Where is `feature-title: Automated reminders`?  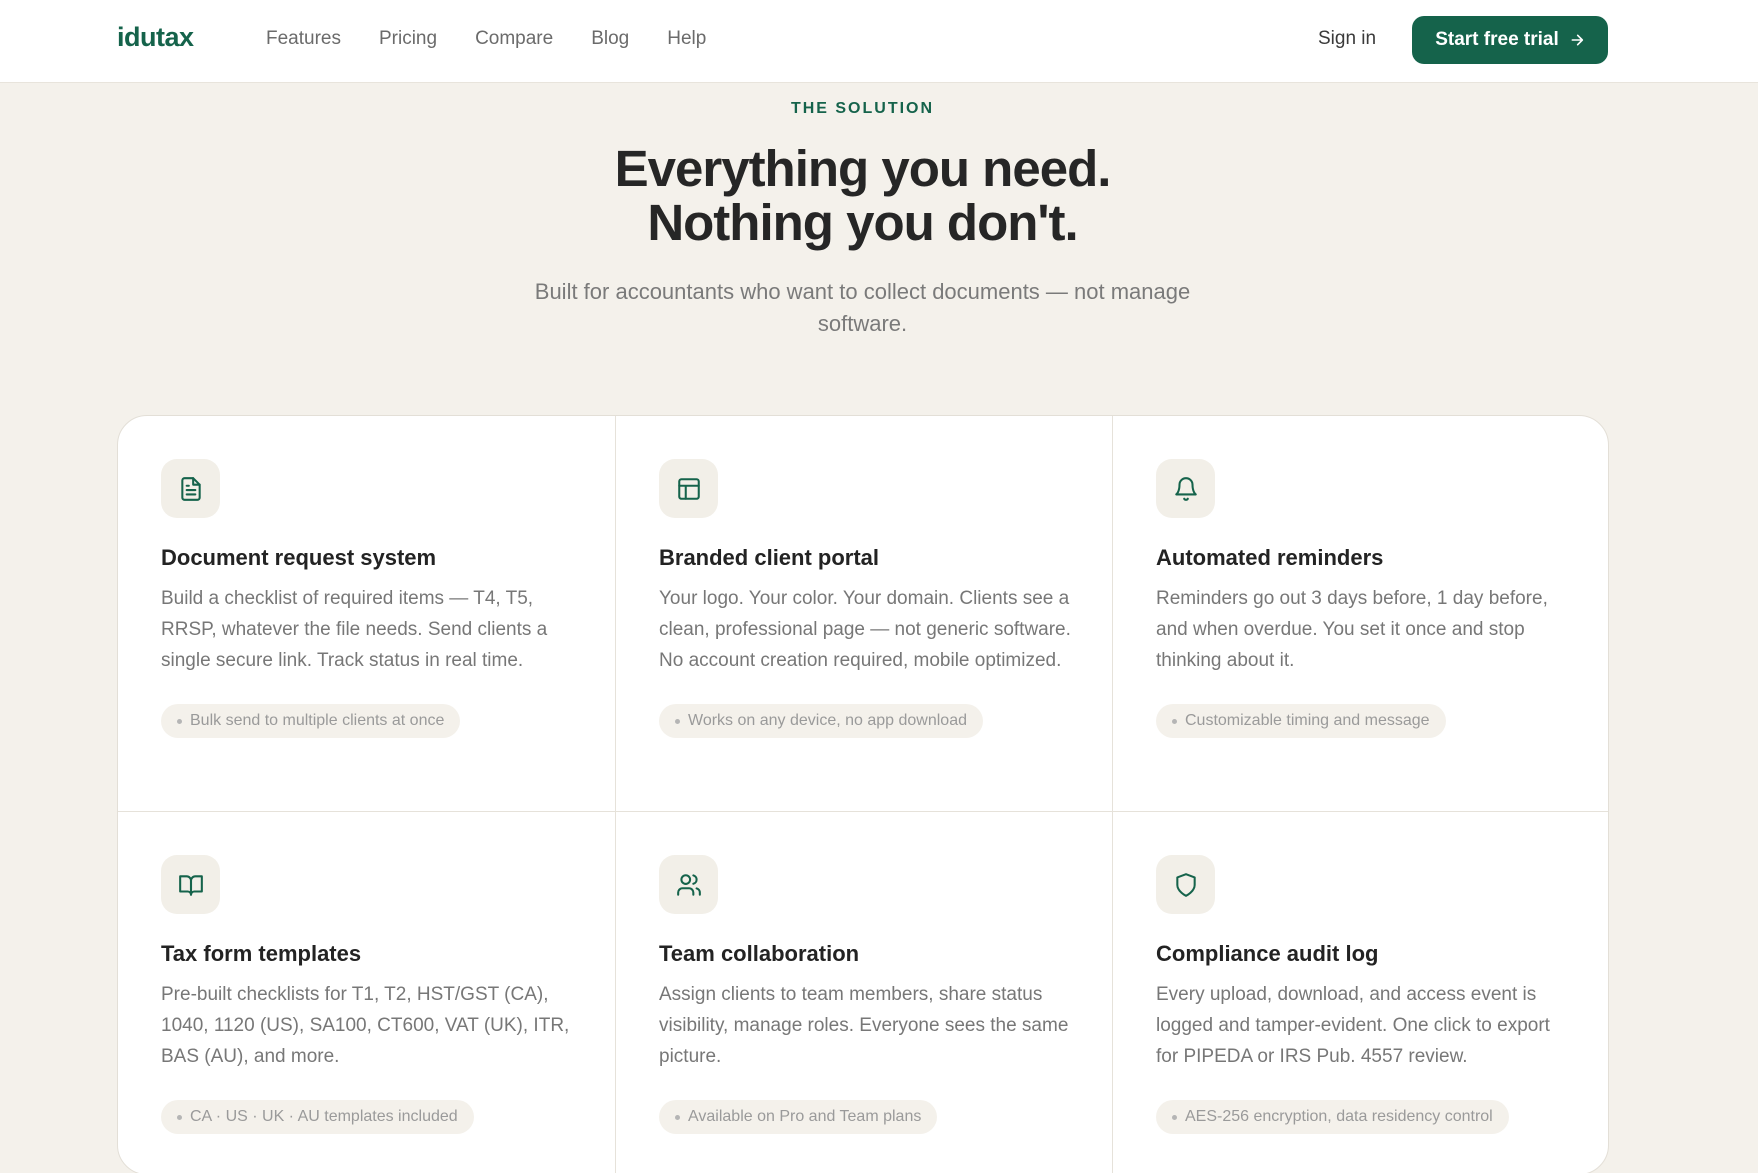
feature-title: Automated reminders is located at coordinates (1270, 557).